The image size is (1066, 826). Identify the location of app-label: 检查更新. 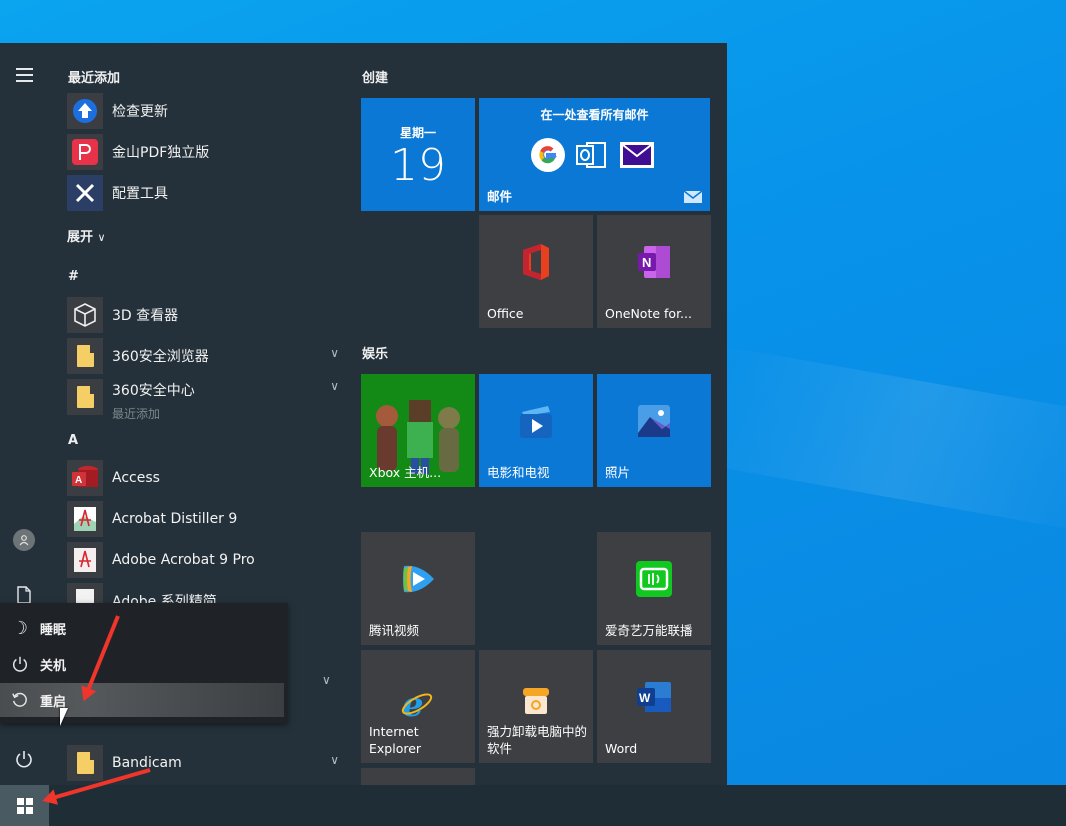
(140, 112).